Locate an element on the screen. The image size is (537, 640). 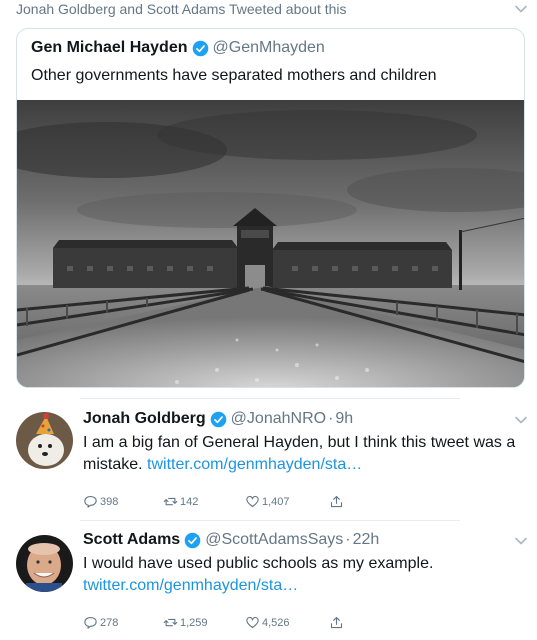
tweet-header: Jonah Goldberg @JonahNRO · 9h is located at coordinates (218, 419).